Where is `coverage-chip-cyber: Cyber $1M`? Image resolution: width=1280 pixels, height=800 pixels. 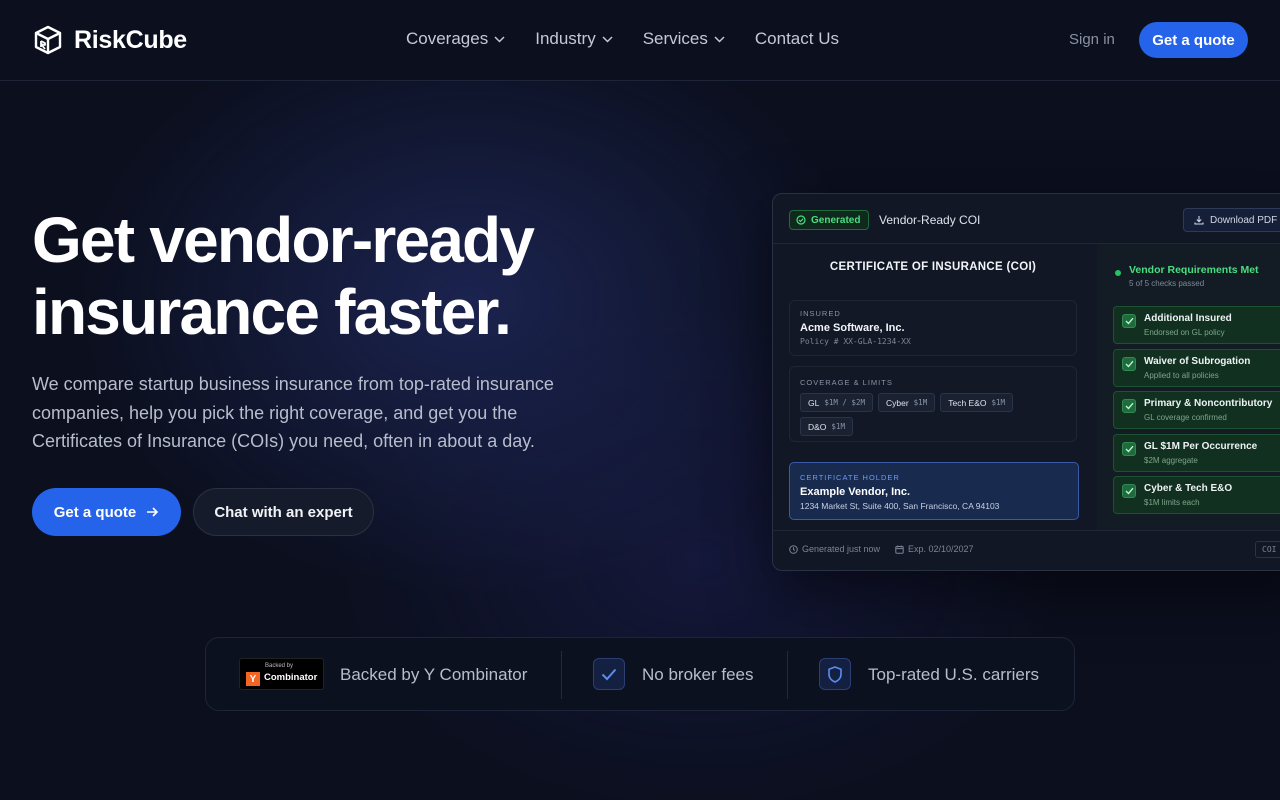 coverage-chip-cyber: Cyber $1M is located at coordinates (906, 402).